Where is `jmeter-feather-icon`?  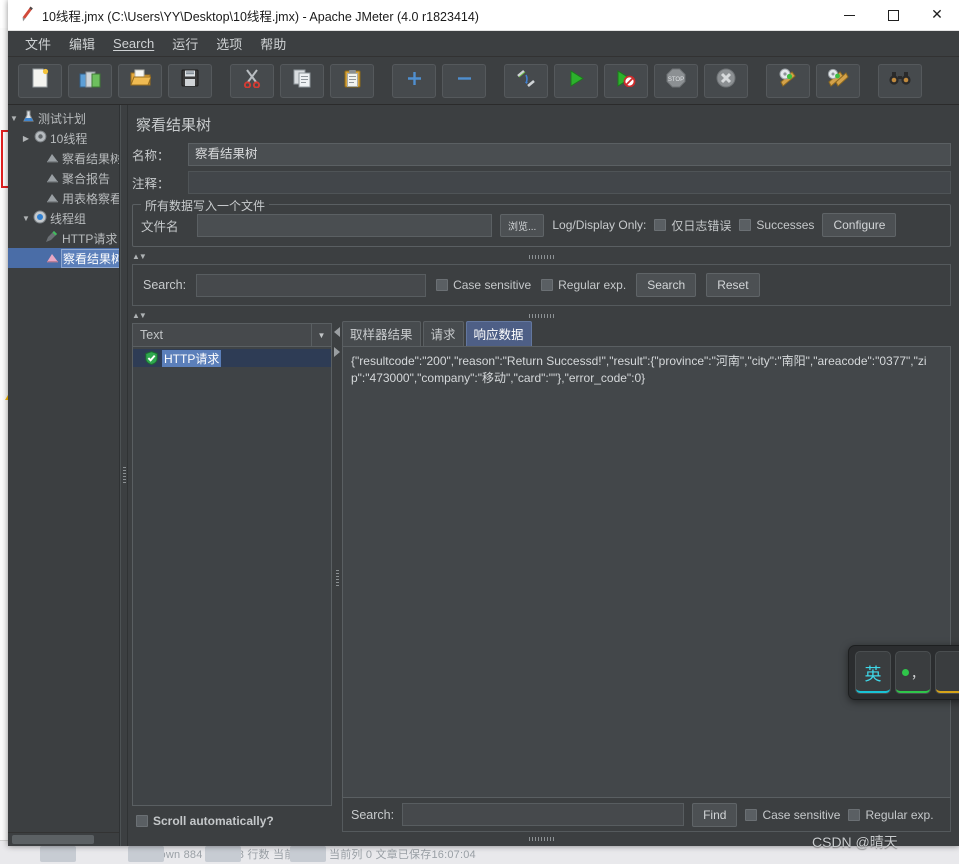
jmeter-feather-icon is located at coordinates (27, 15).